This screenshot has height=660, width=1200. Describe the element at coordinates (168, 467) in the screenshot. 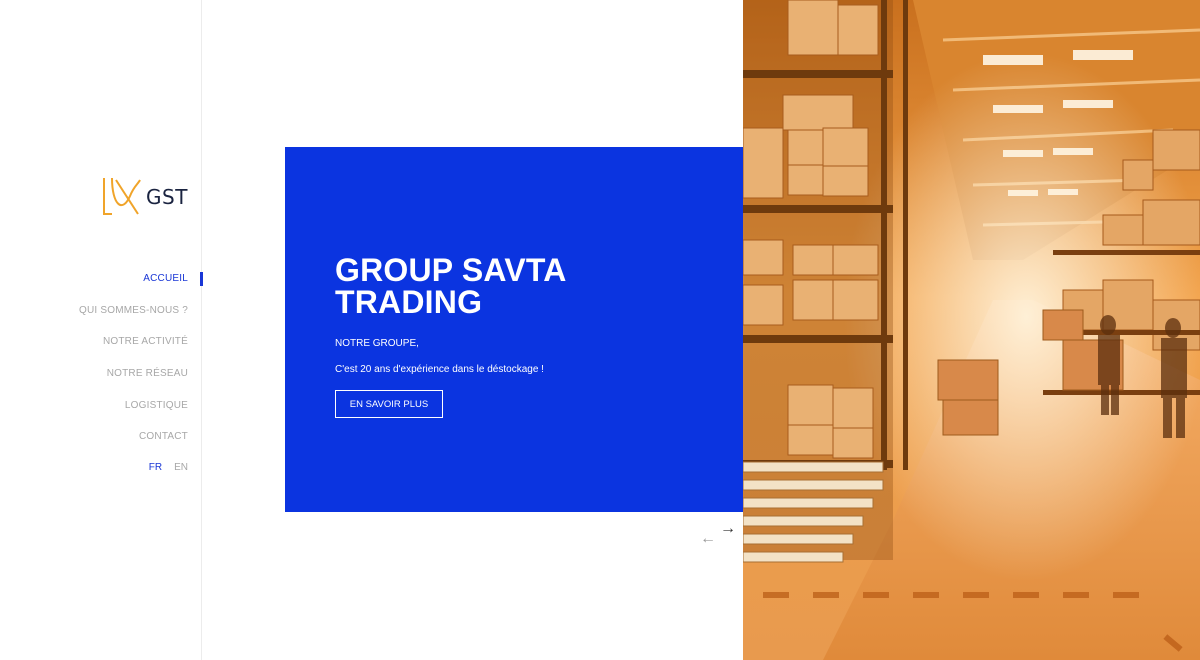

I see `language-switcher: FR EN` at that location.